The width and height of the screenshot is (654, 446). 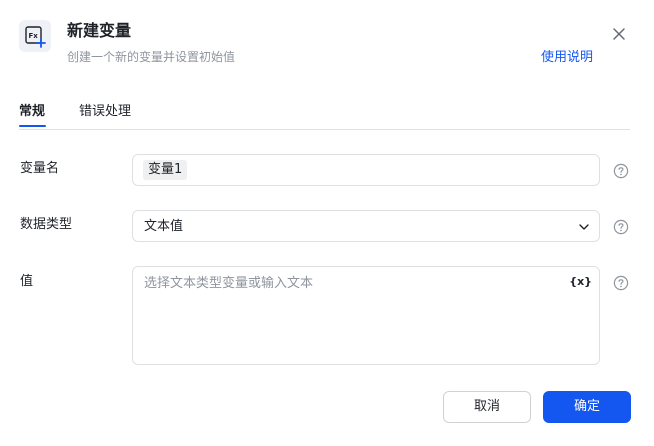 I want to click on close-icon, so click(x=619, y=34).